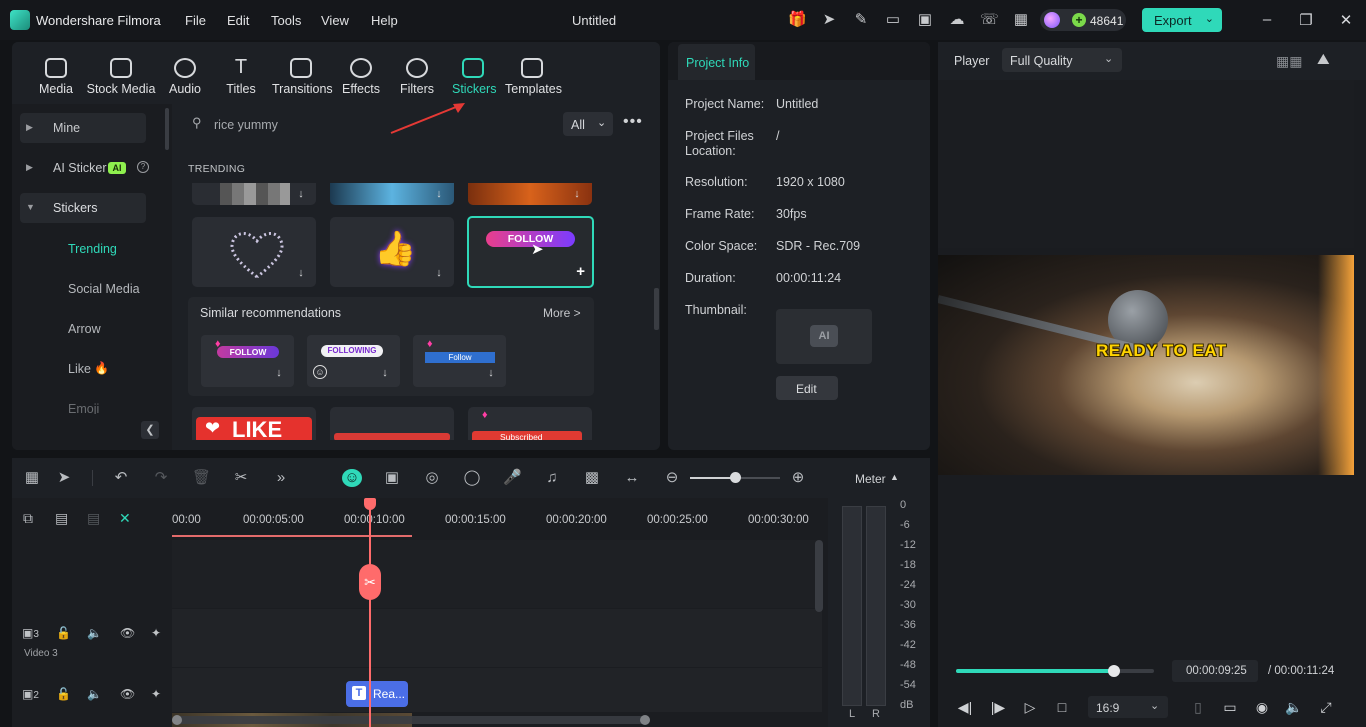  What do you see at coordinates (28, 518) in the screenshot?
I see `add-track-icon: ⧉` at bounding box center [28, 518].